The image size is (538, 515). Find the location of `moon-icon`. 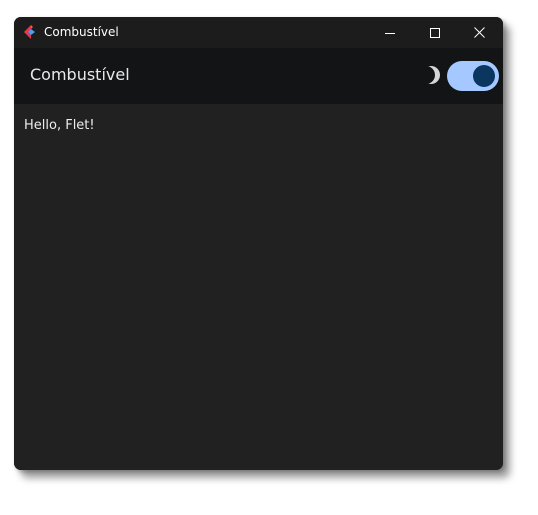

moon-icon is located at coordinates (431, 75).